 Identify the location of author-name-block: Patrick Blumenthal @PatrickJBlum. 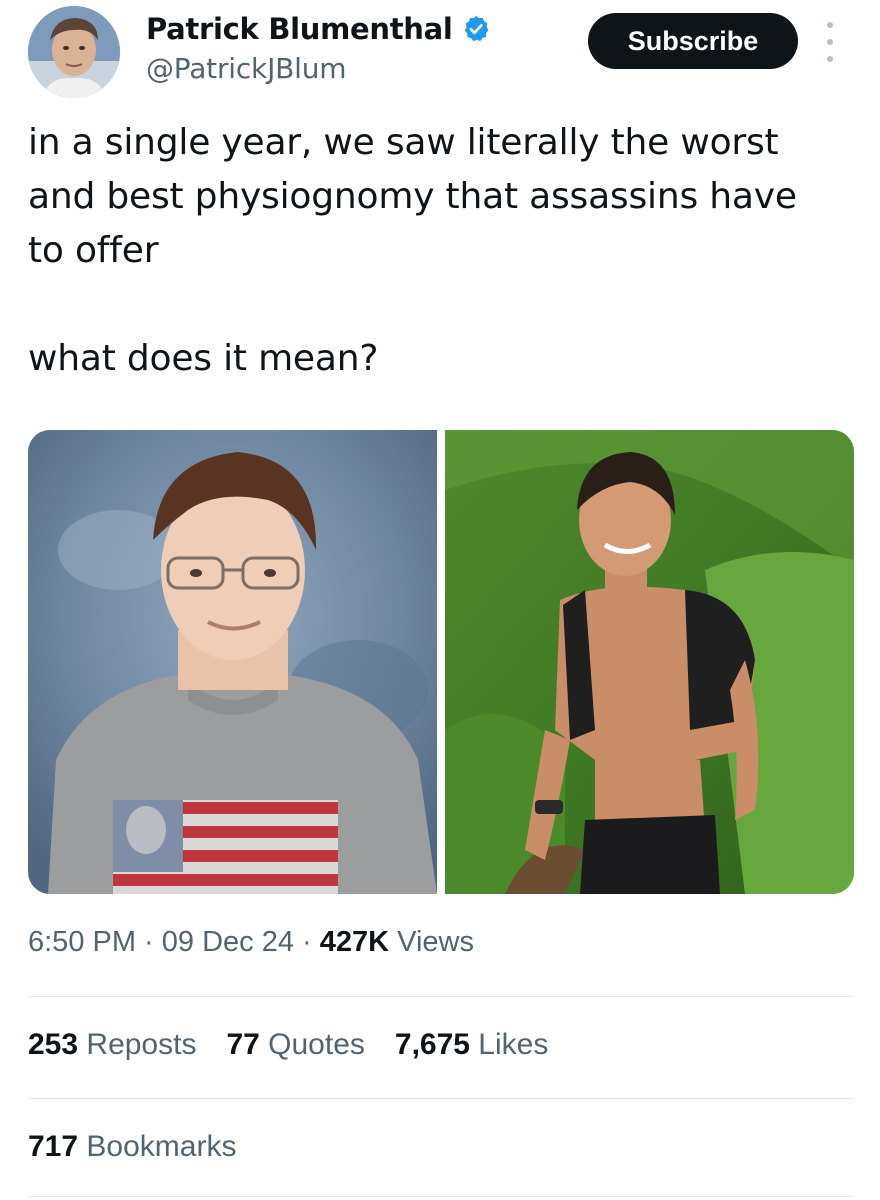
(318, 47).